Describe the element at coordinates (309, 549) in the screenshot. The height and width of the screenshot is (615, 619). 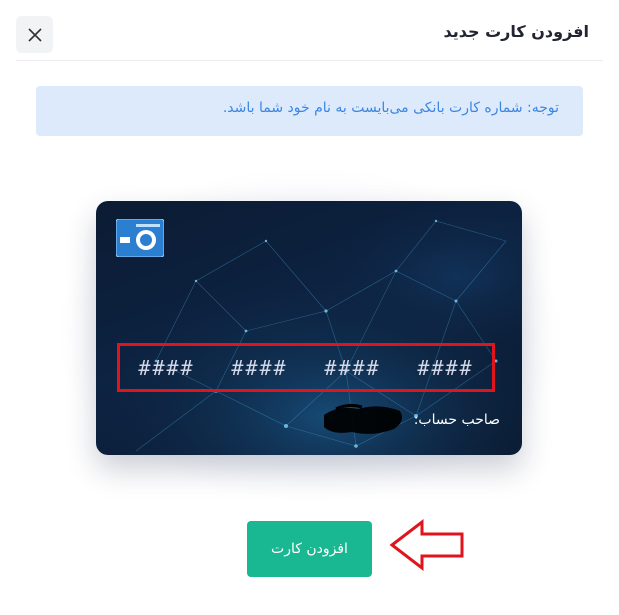
I see `add-card-button: افزودن کارت` at that location.